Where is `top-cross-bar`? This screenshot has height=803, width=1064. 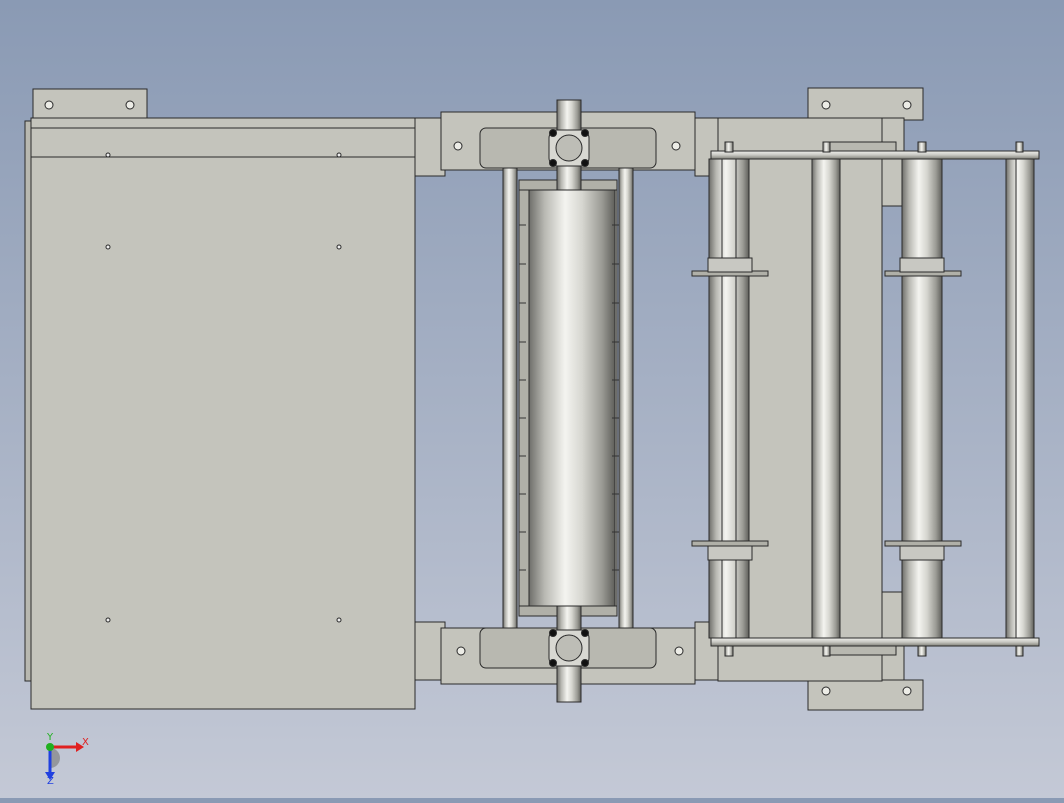 top-cross-bar is located at coordinates (875, 155).